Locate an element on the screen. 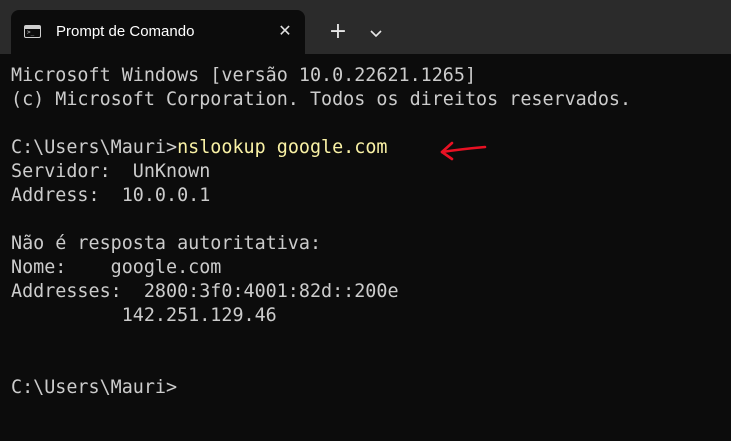 The height and width of the screenshot is (441, 731). title-bar: >_ Prompt de Comando ✕ + is located at coordinates (365, 27).